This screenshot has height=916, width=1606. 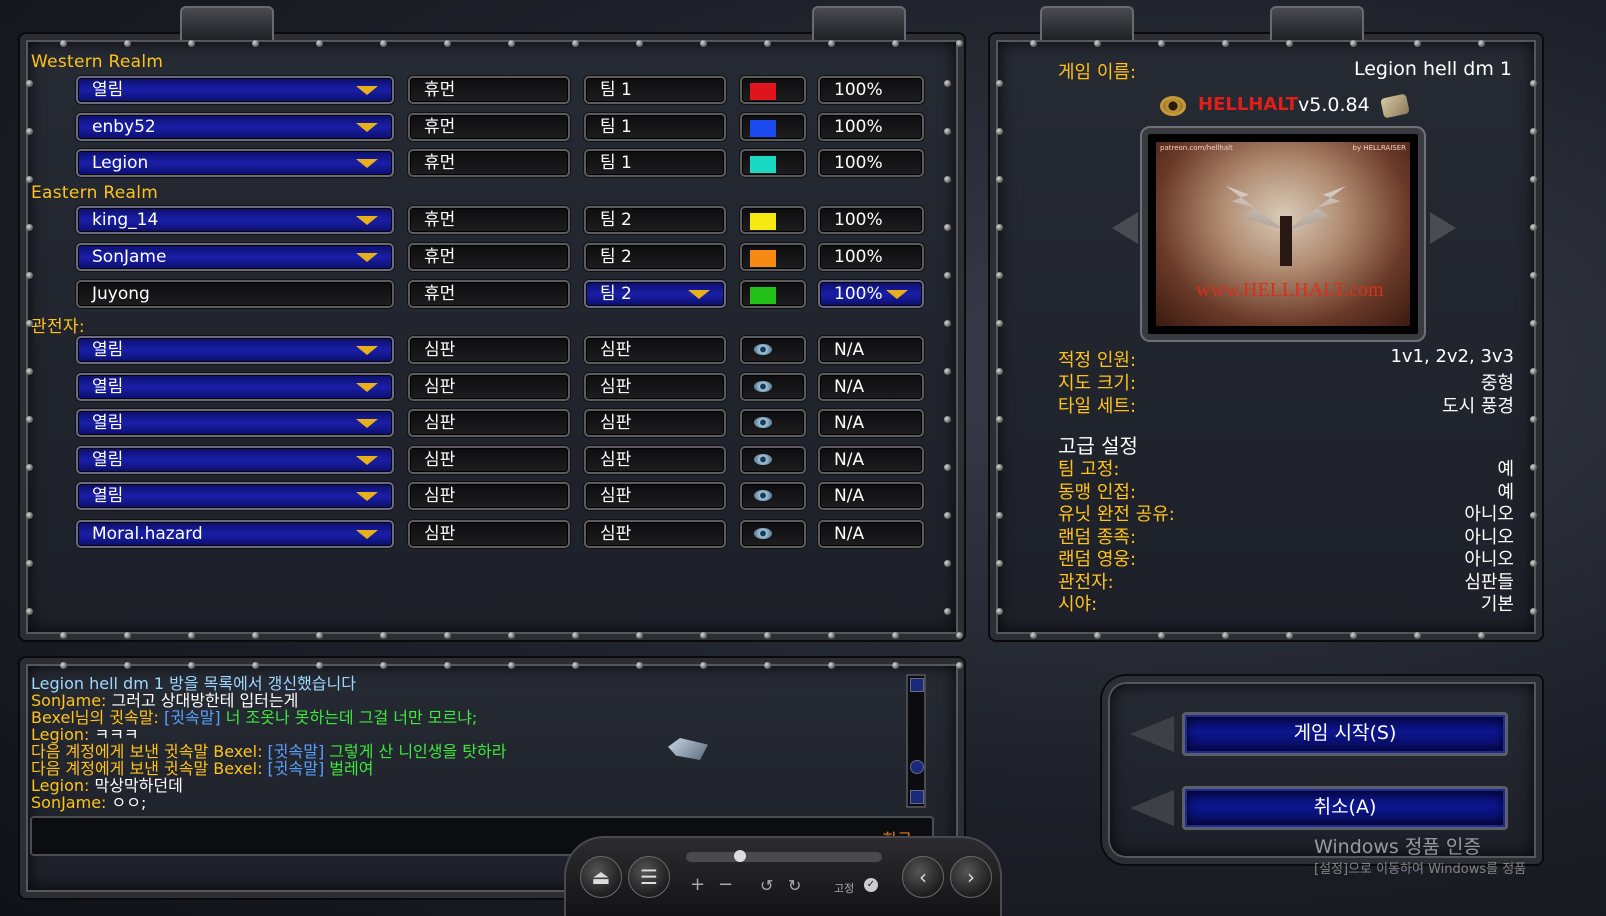 I want to click on chat-scroll-up-icon, so click(x=917, y=685).